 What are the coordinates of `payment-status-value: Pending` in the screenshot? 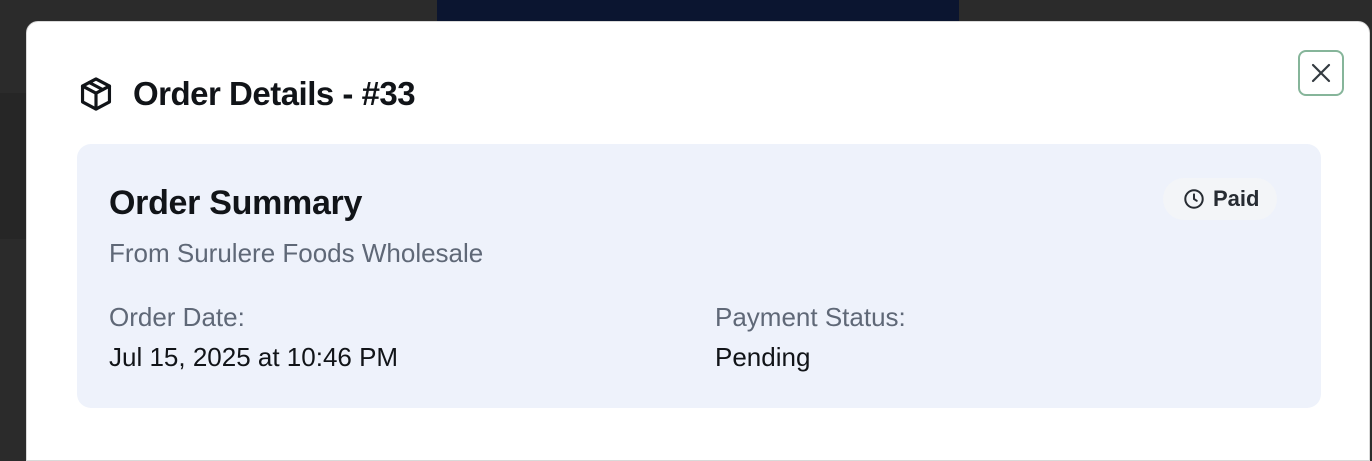 It's located at (763, 357).